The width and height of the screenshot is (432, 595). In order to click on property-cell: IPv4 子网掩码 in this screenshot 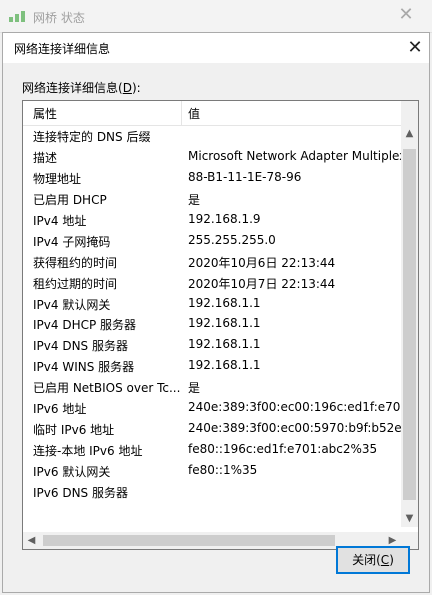, I will do `click(72, 241)`.